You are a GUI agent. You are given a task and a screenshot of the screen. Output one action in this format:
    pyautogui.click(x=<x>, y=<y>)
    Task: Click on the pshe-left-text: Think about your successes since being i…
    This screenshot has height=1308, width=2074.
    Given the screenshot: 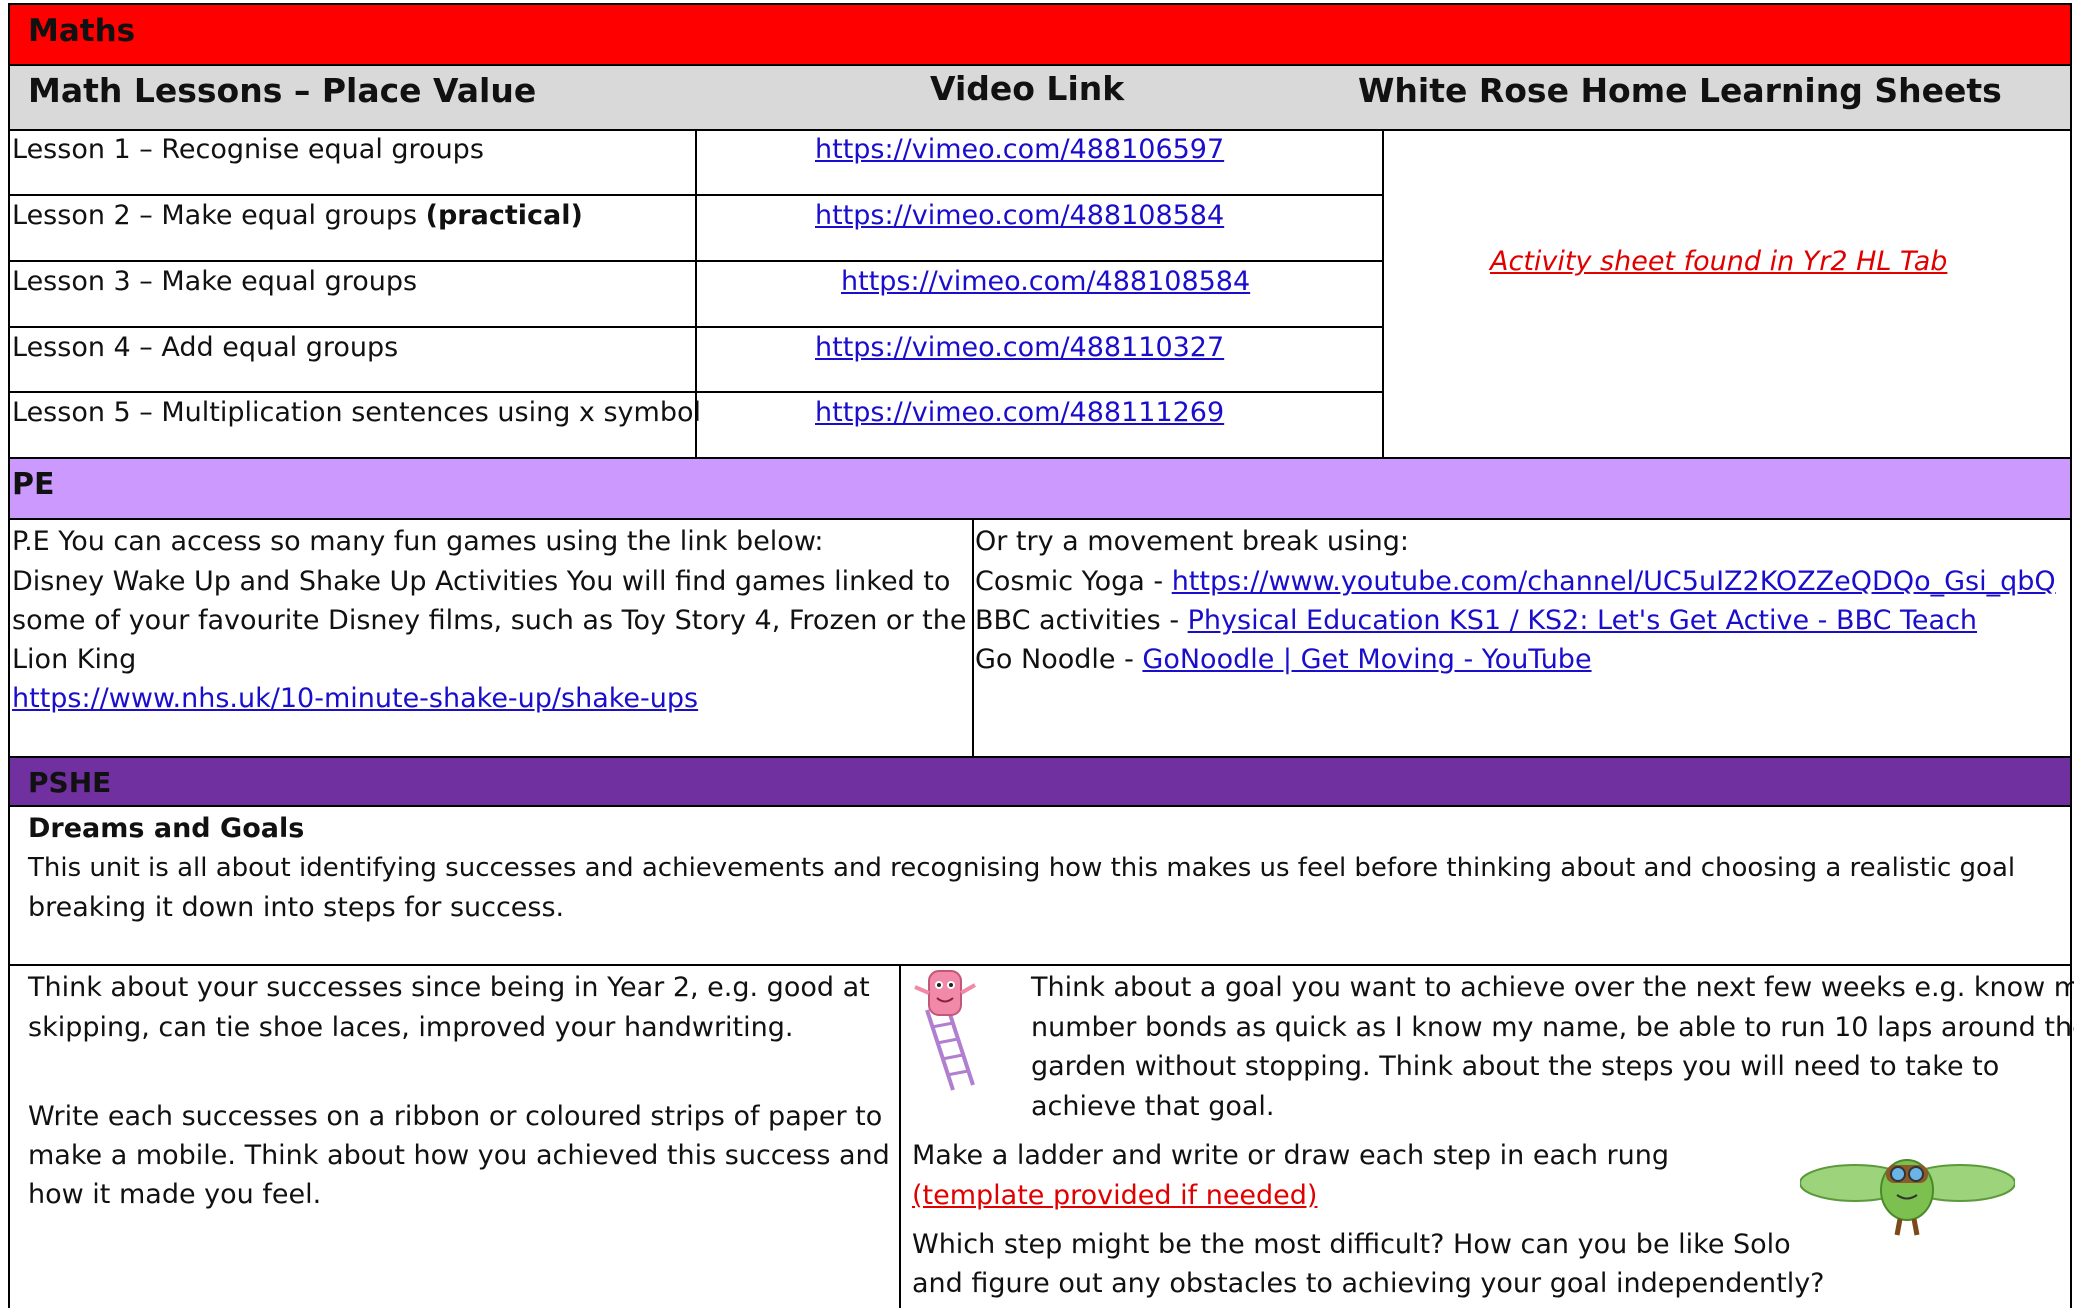 What is the action you would take?
    pyautogui.click(x=449, y=987)
    